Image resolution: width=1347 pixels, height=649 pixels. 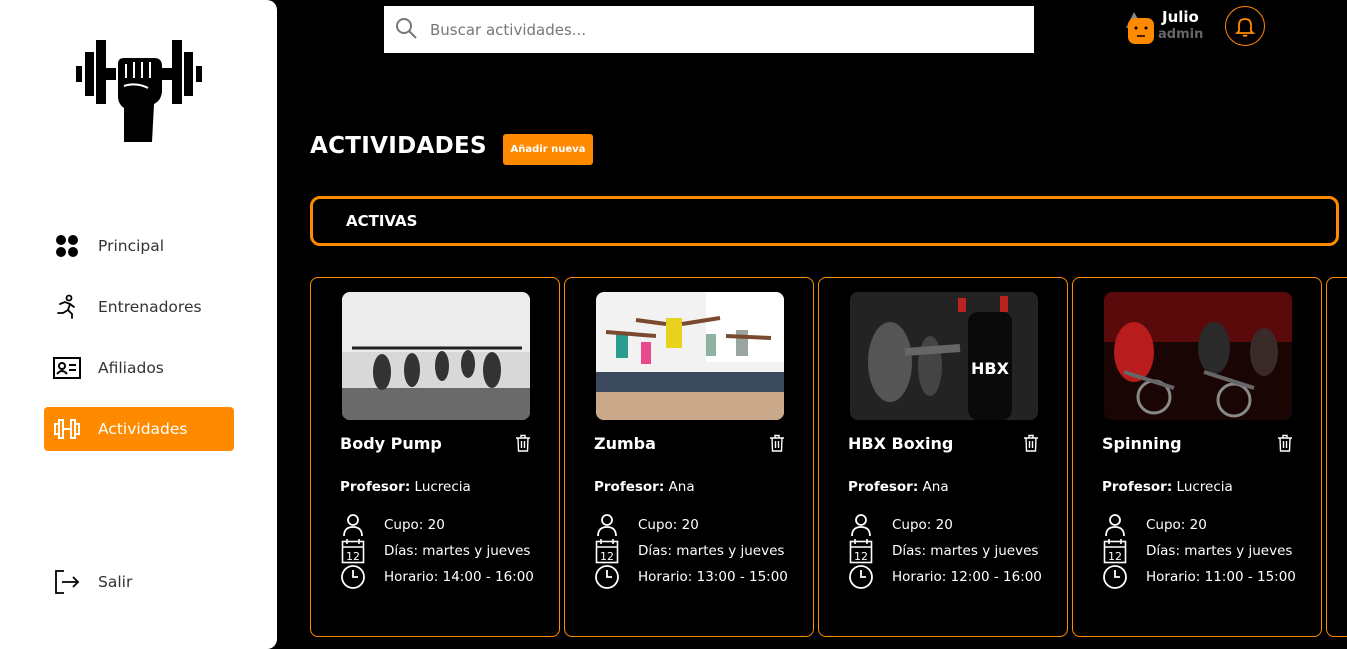 What do you see at coordinates (944, 356) in the screenshot?
I see `activity-photo: HBX` at bounding box center [944, 356].